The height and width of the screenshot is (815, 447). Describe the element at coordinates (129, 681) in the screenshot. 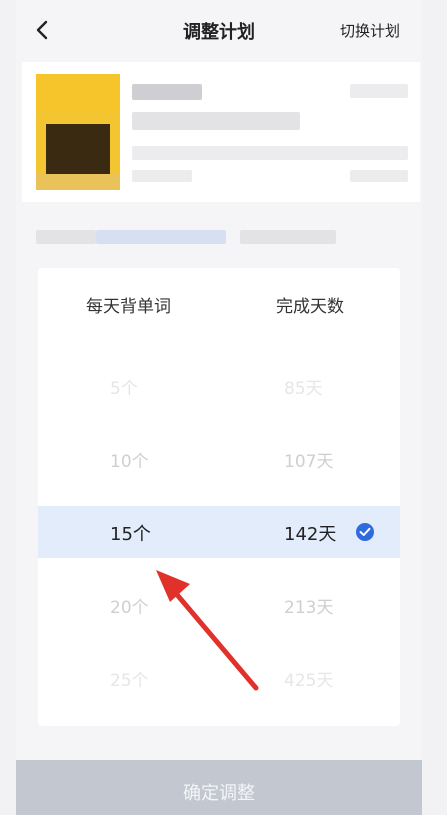

I see `words-per-day-value: 25个` at that location.